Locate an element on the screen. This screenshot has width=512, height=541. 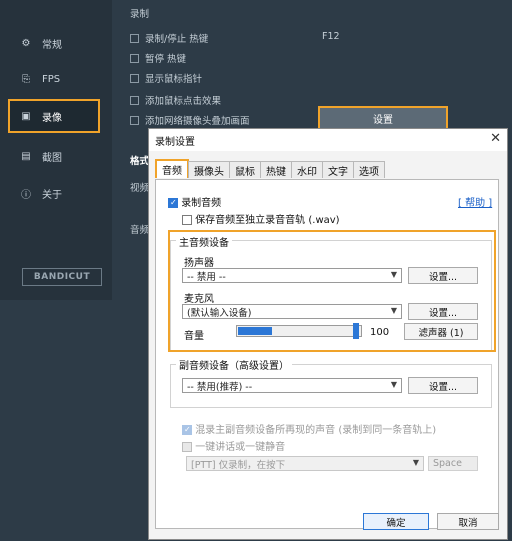
audio-label: 音频 is located at coordinates (140, 230).